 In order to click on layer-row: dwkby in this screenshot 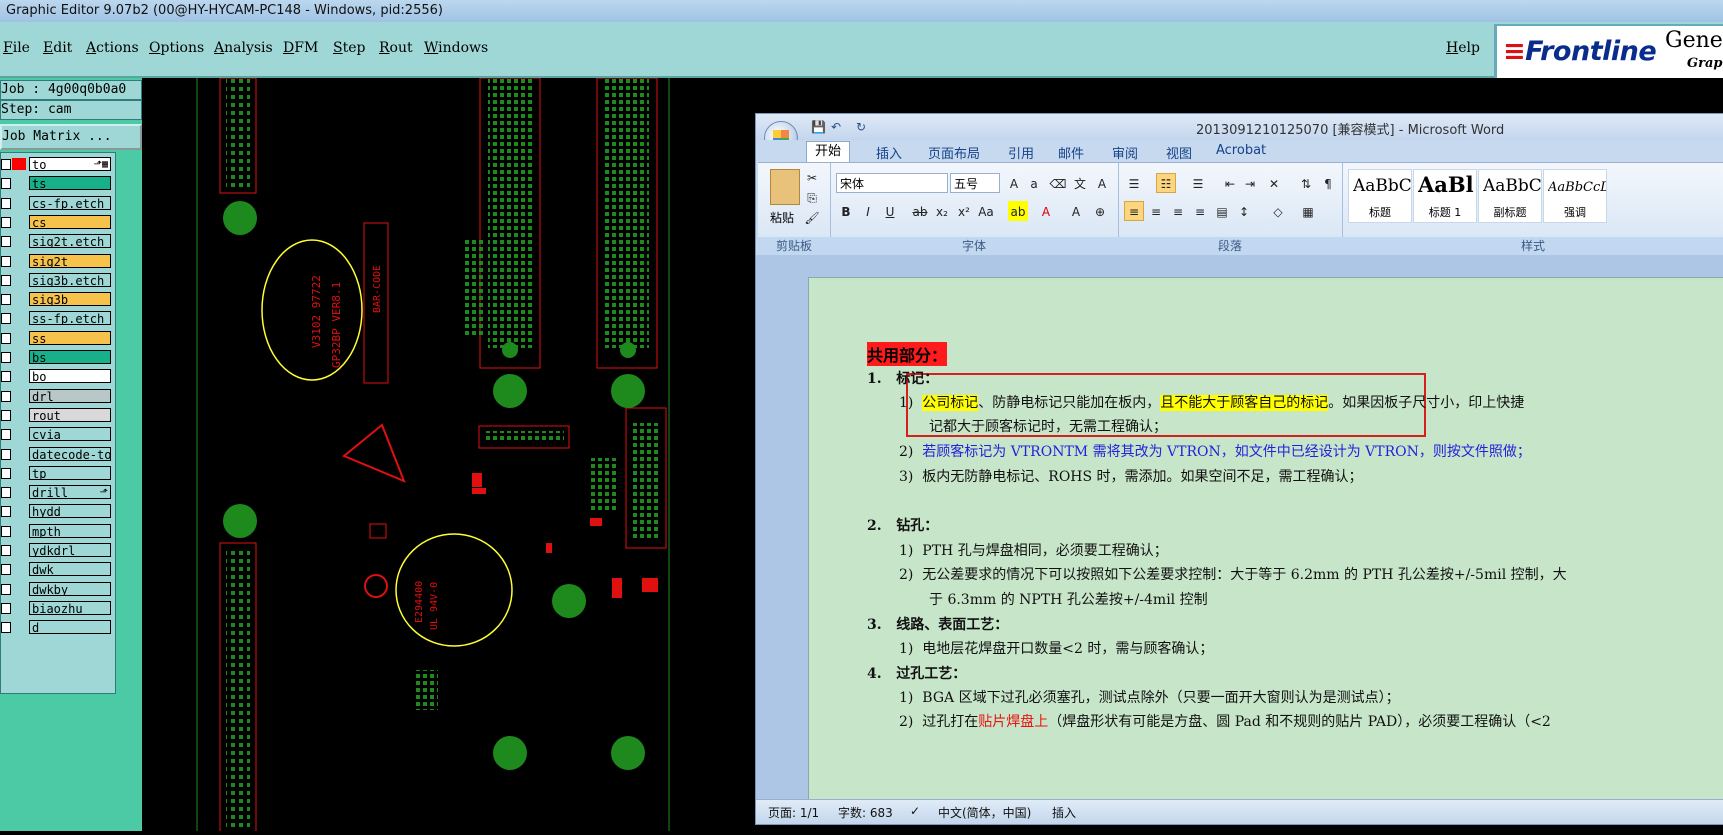, I will do `click(58, 588)`.